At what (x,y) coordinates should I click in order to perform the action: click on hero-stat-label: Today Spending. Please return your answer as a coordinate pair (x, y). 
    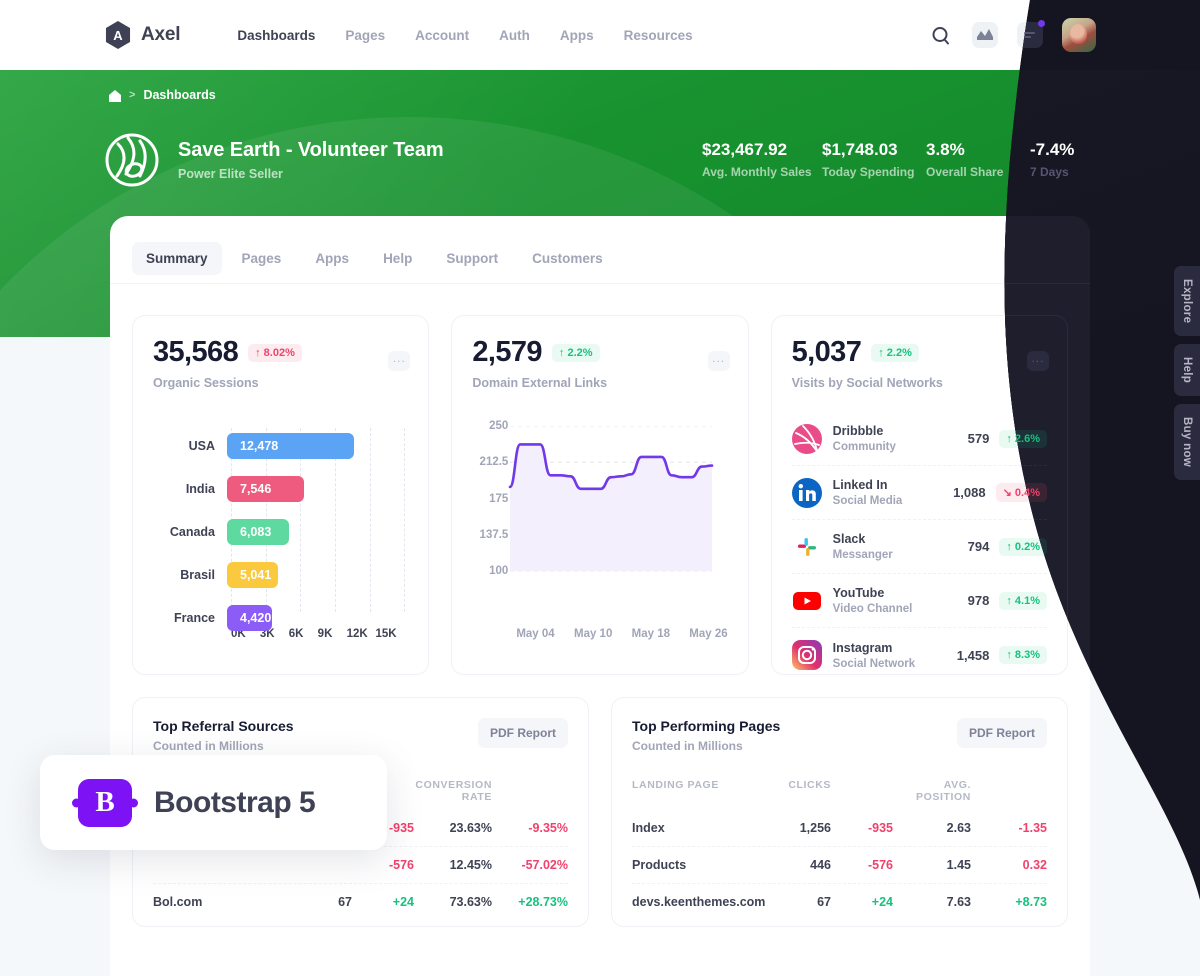
    Looking at the image, I should click on (868, 172).